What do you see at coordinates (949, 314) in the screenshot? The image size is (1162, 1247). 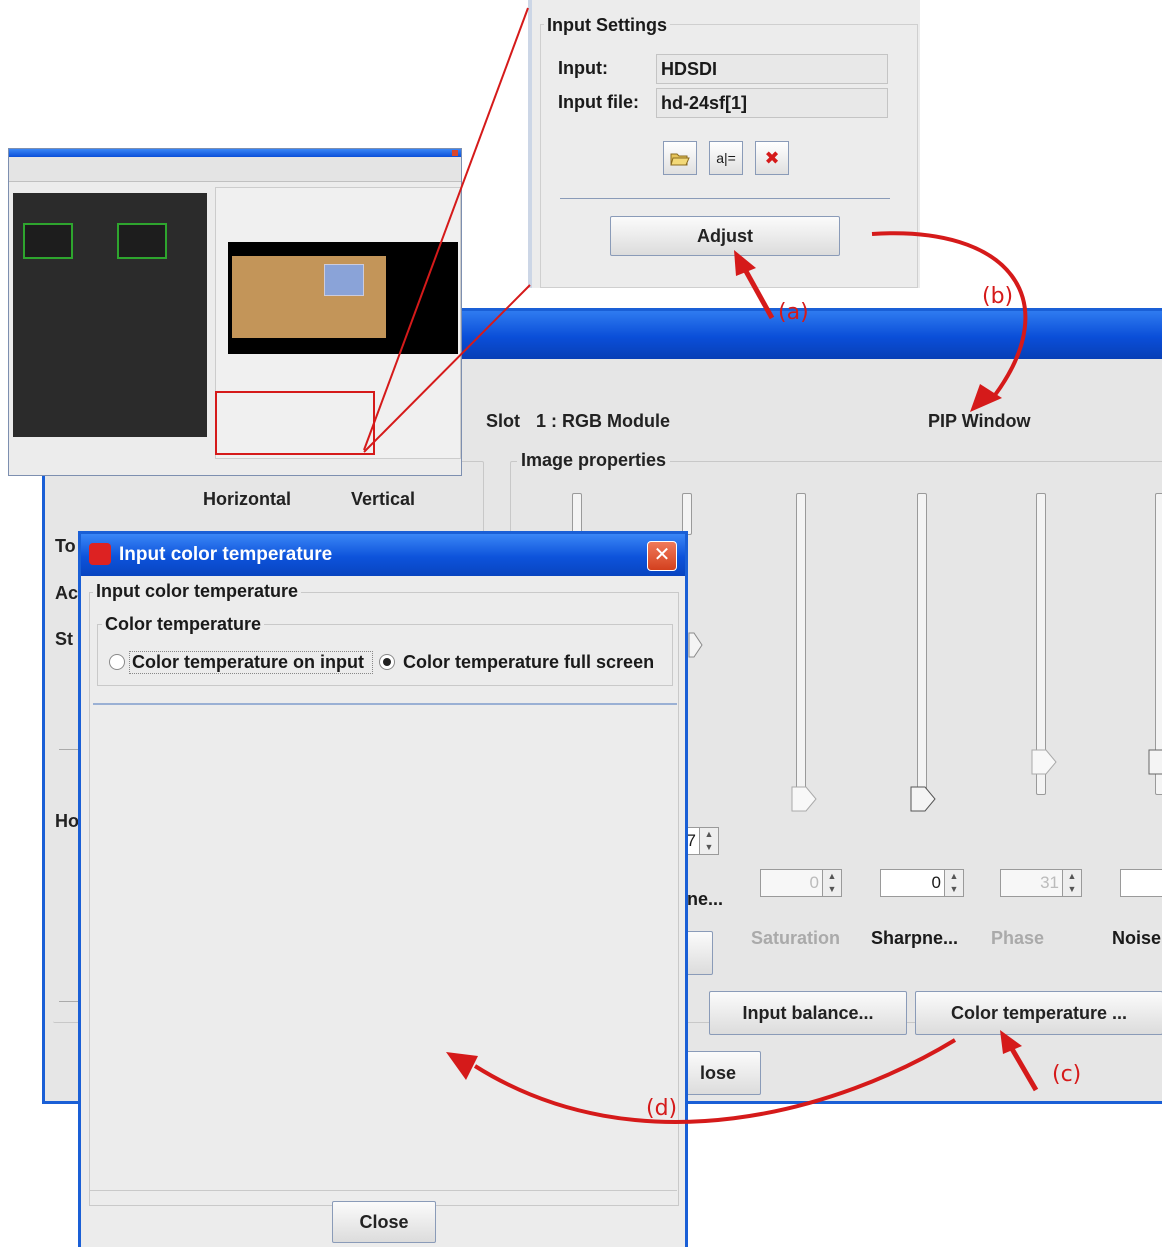 I see `arrow-b` at bounding box center [949, 314].